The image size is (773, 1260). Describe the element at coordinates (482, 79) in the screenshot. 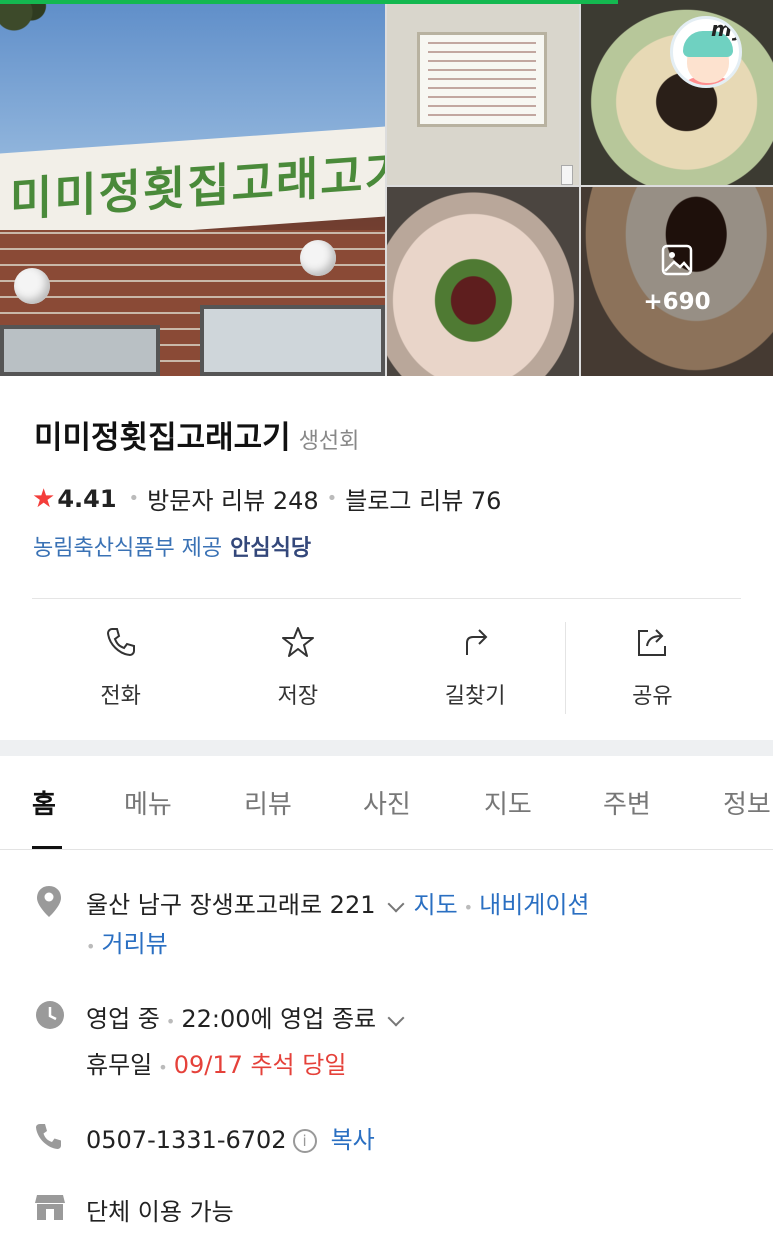

I see `menu-board` at that location.